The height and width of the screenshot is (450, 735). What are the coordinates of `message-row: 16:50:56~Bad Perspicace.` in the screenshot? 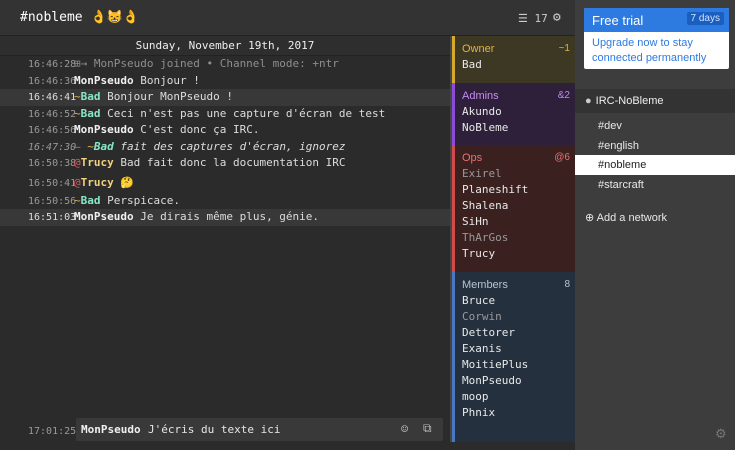 It's located at (225, 201).